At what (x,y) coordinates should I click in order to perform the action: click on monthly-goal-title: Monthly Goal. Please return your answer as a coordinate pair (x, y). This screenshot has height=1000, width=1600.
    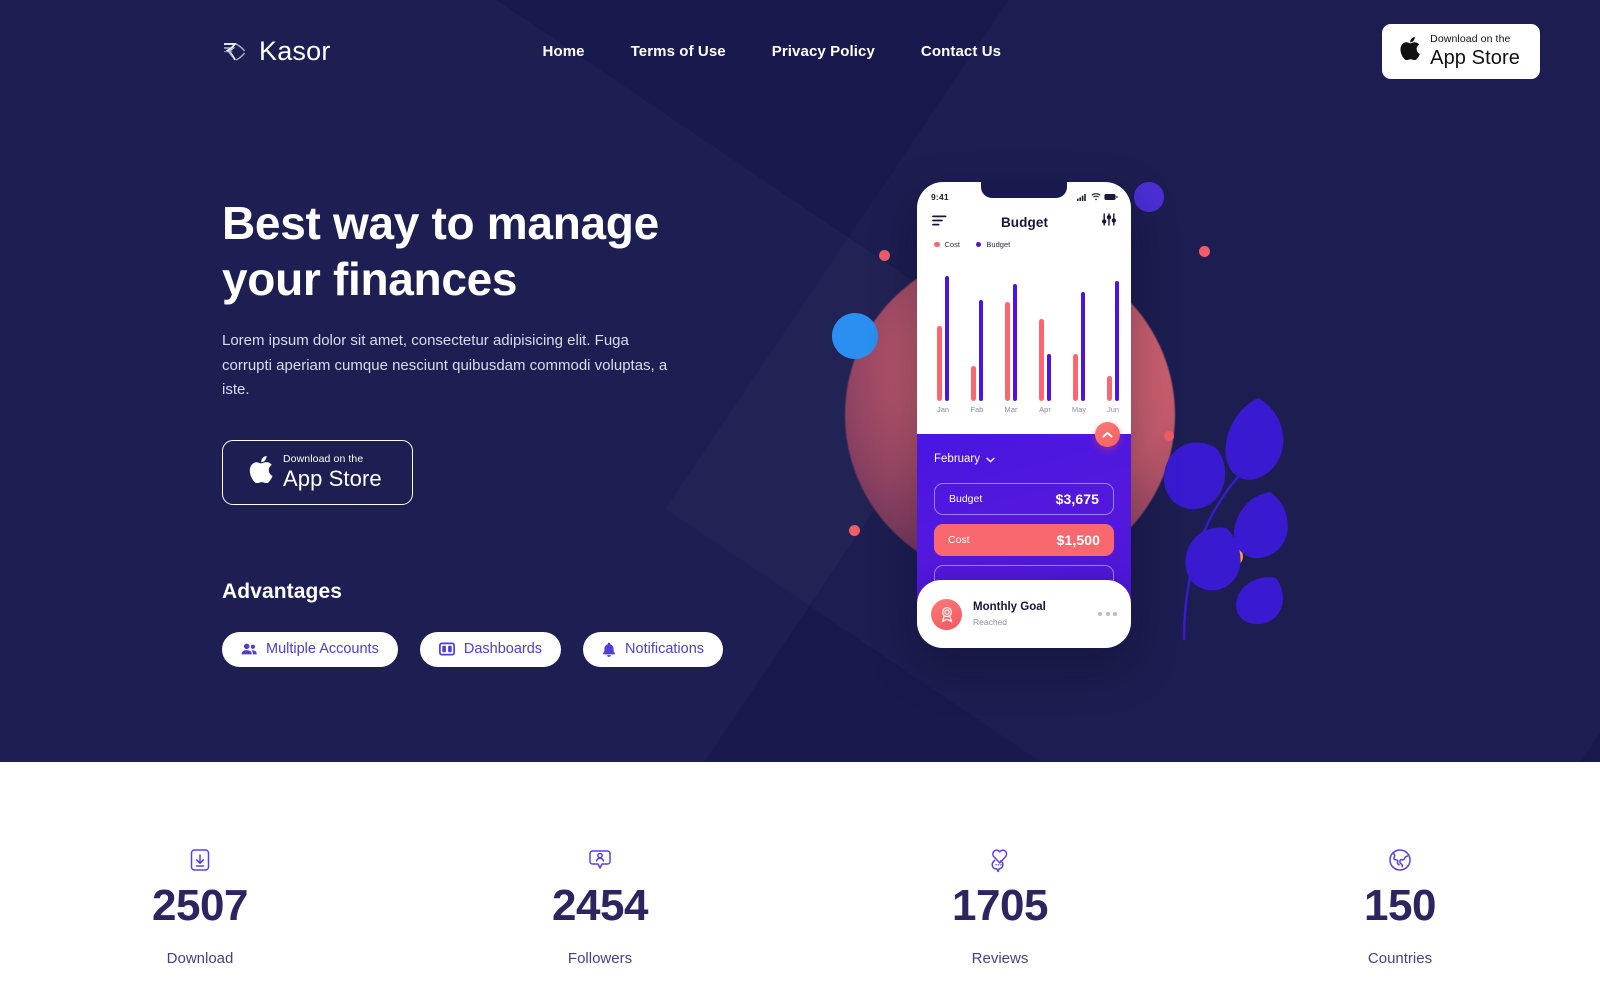
    Looking at the image, I should click on (1009, 607).